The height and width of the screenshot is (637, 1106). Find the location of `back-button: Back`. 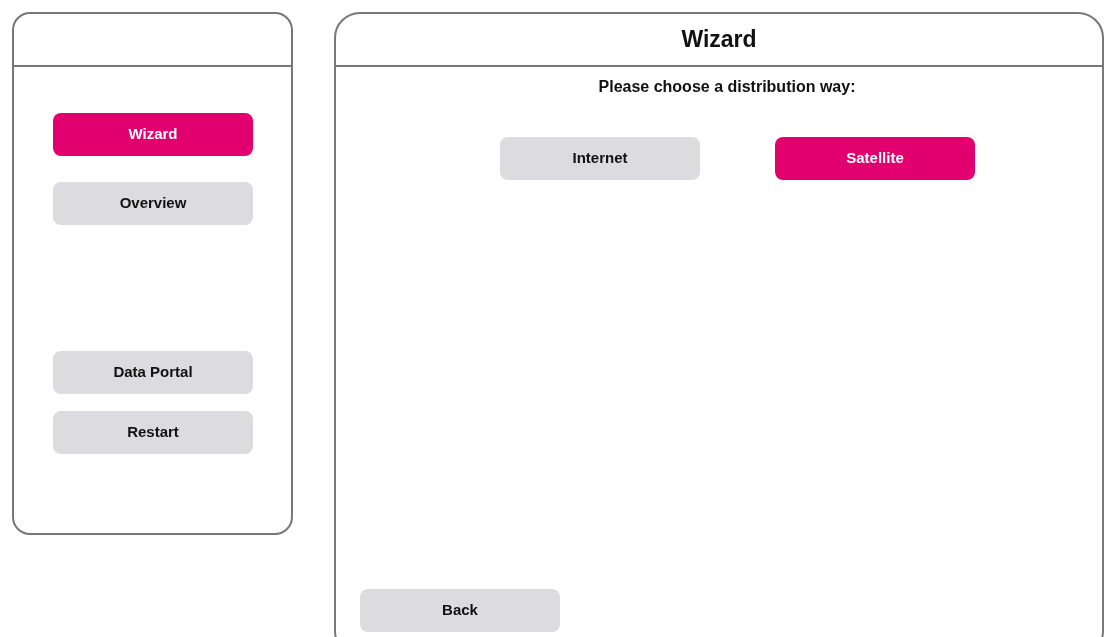

back-button: Back is located at coordinates (460, 610).